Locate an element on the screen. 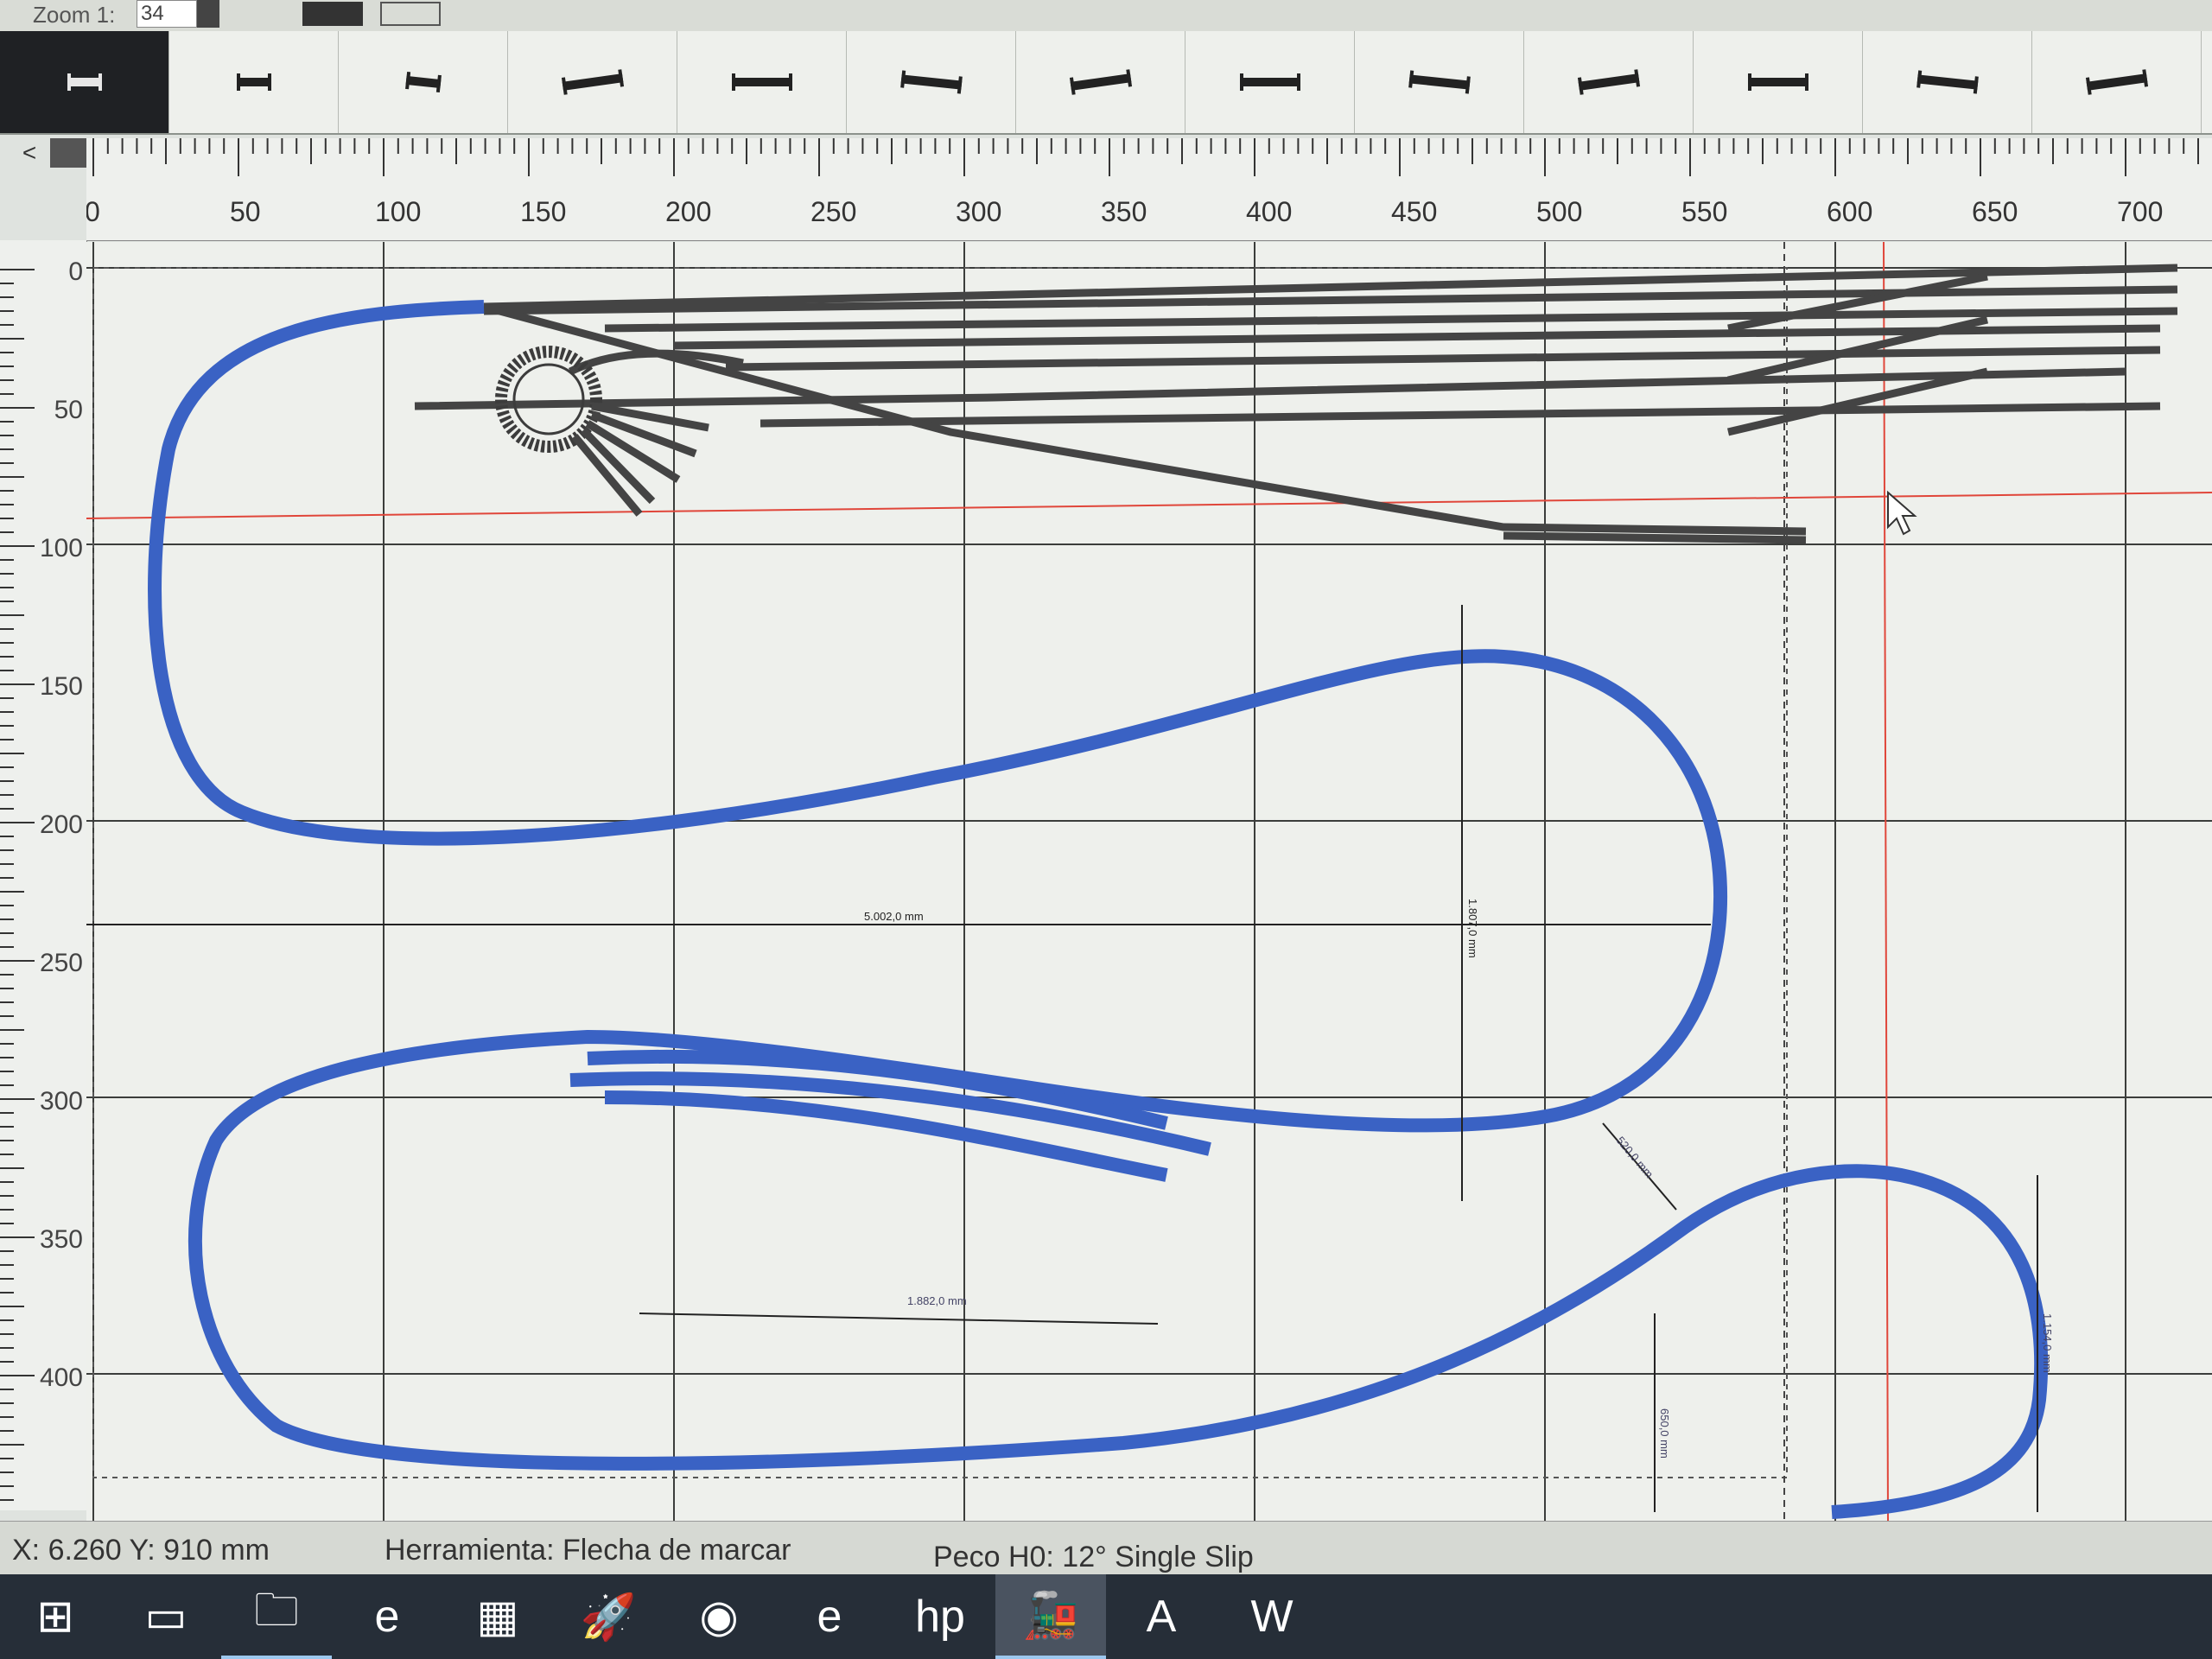  ruler-label: 500 is located at coordinates (1559, 211).